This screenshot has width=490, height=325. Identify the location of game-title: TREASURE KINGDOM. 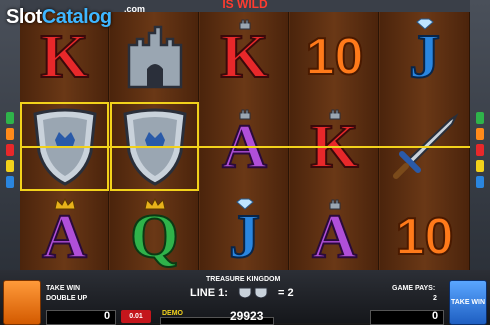
(243, 279).